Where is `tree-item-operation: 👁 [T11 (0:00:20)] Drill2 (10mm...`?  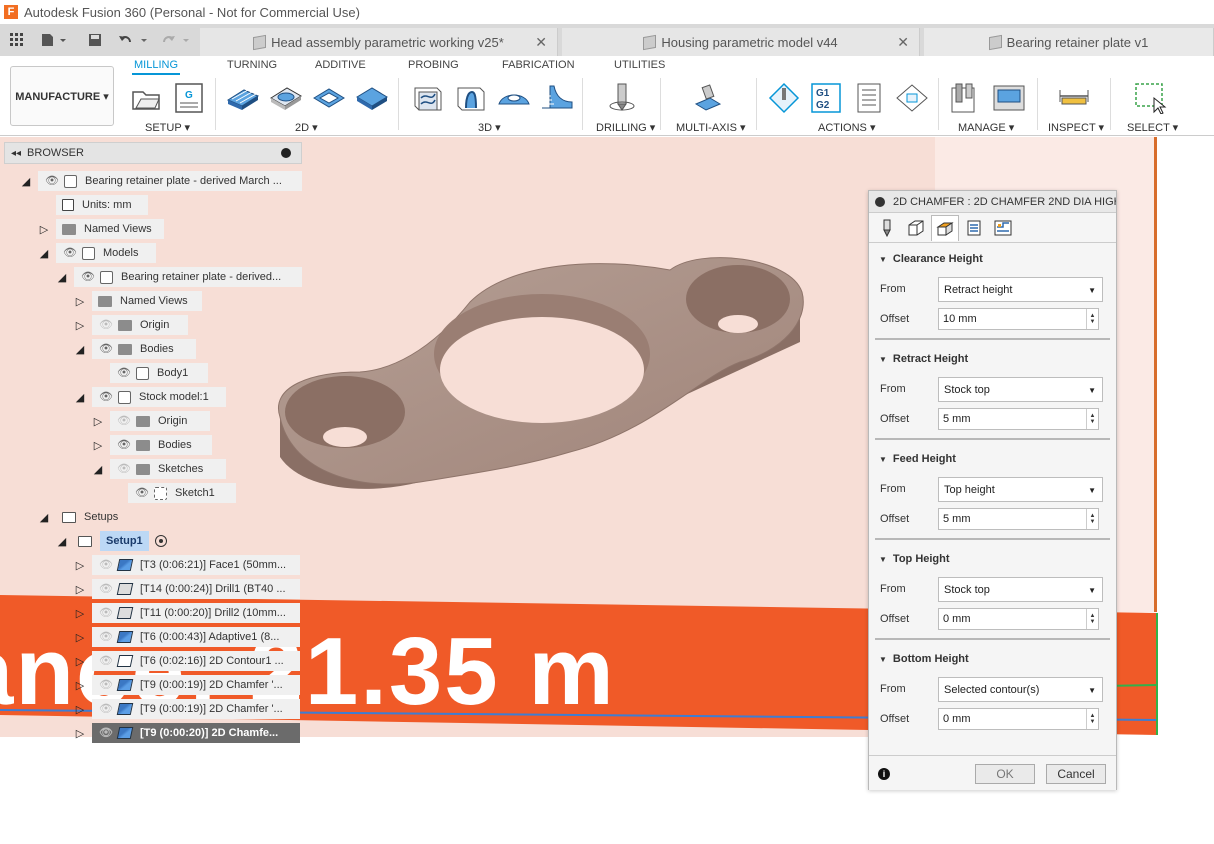
tree-item-operation: 👁 [T11 (0:00:20)] Drill2 (10mm... is located at coordinates (196, 613).